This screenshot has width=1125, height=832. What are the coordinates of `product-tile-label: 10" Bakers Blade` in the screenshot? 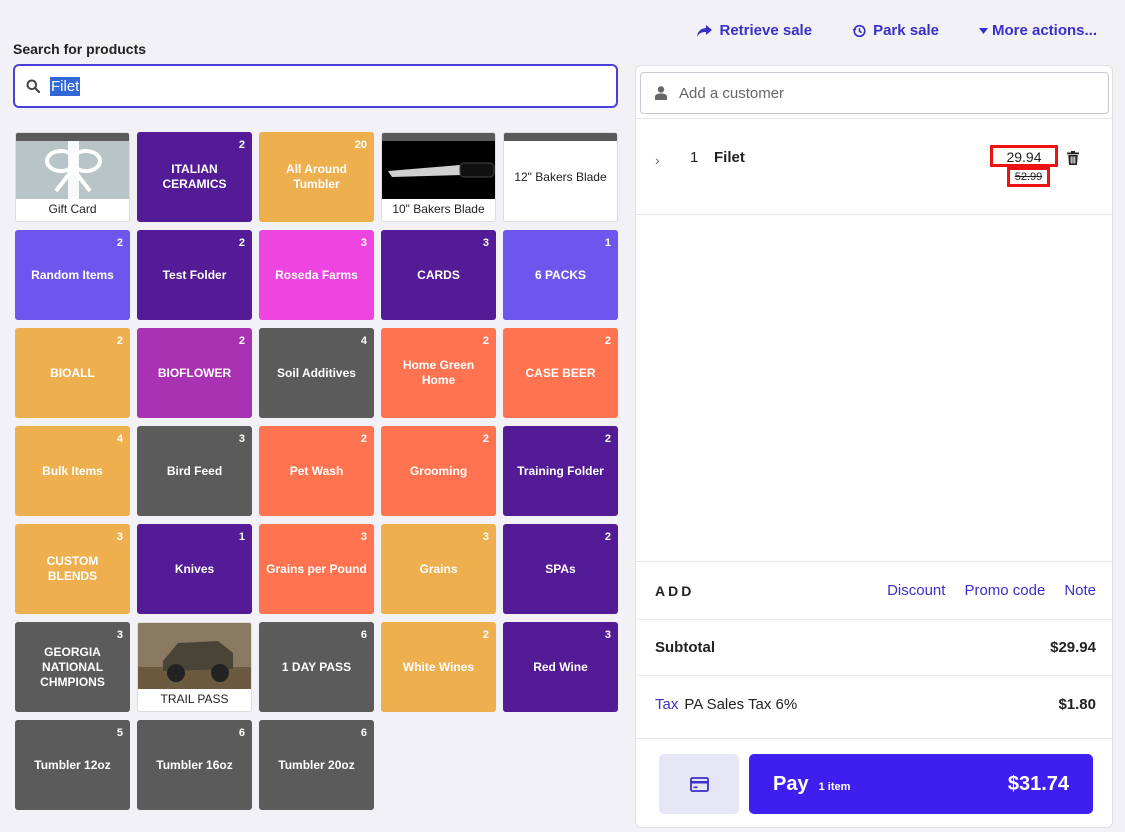 It's located at (438, 209).